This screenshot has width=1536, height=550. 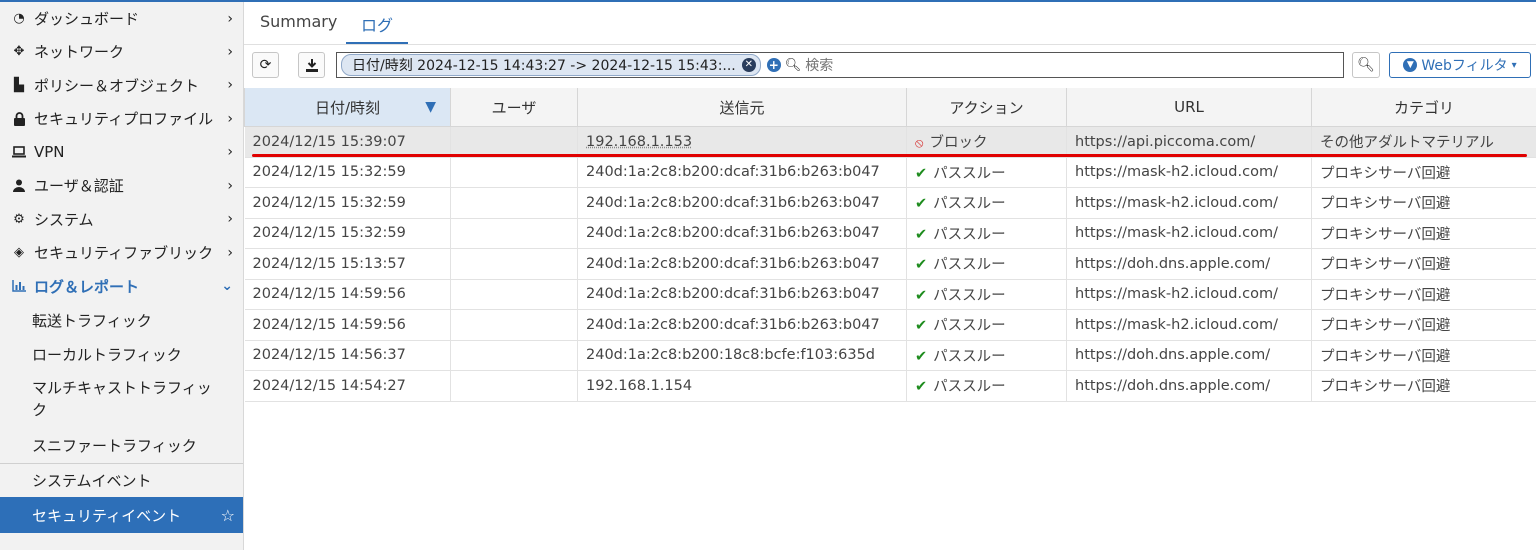 What do you see at coordinates (121, 320) in the screenshot?
I see `sidebar-subitem-forward-traffic: 転送トラフィック` at bounding box center [121, 320].